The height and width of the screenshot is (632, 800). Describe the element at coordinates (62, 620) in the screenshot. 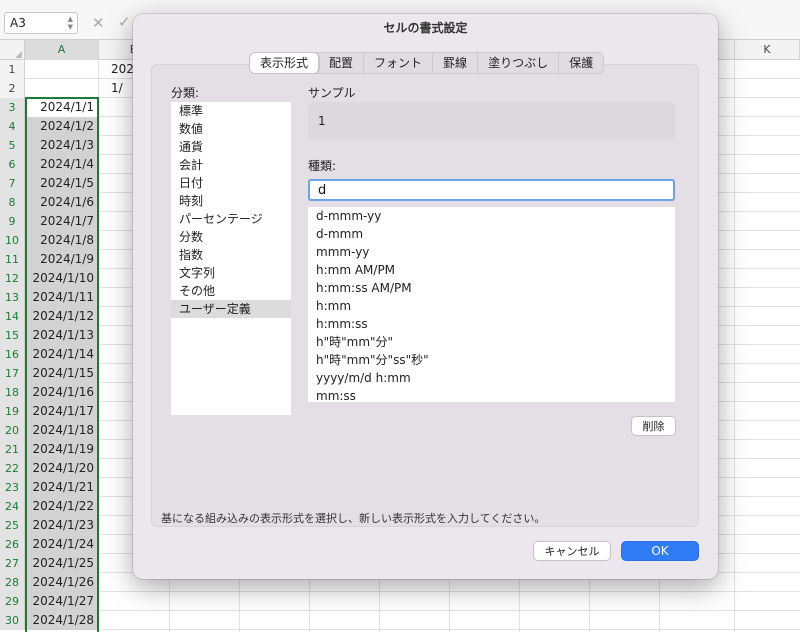

I see `cell-a: 2024/1/28` at that location.